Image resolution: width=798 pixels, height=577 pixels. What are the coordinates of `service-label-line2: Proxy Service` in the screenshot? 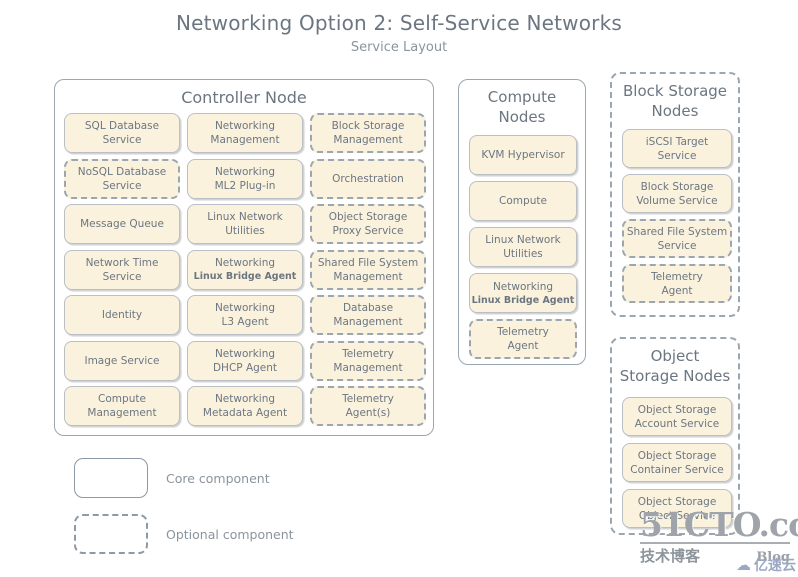 It's located at (368, 231).